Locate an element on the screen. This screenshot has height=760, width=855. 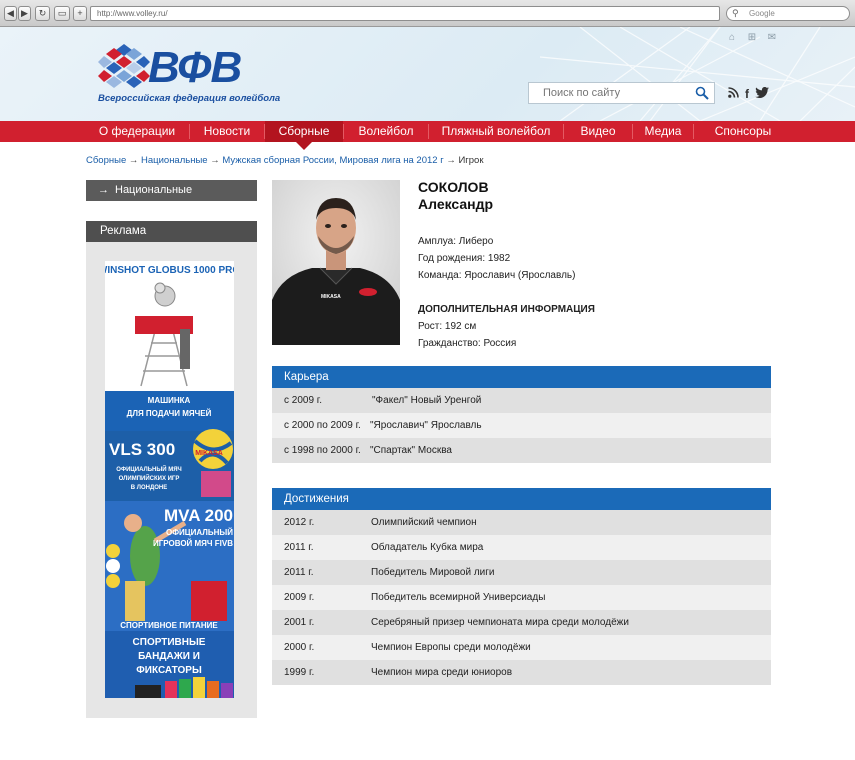
ad-text: ОЛИМПИЙСКИХ ИГР is located at coordinates (149, 478).